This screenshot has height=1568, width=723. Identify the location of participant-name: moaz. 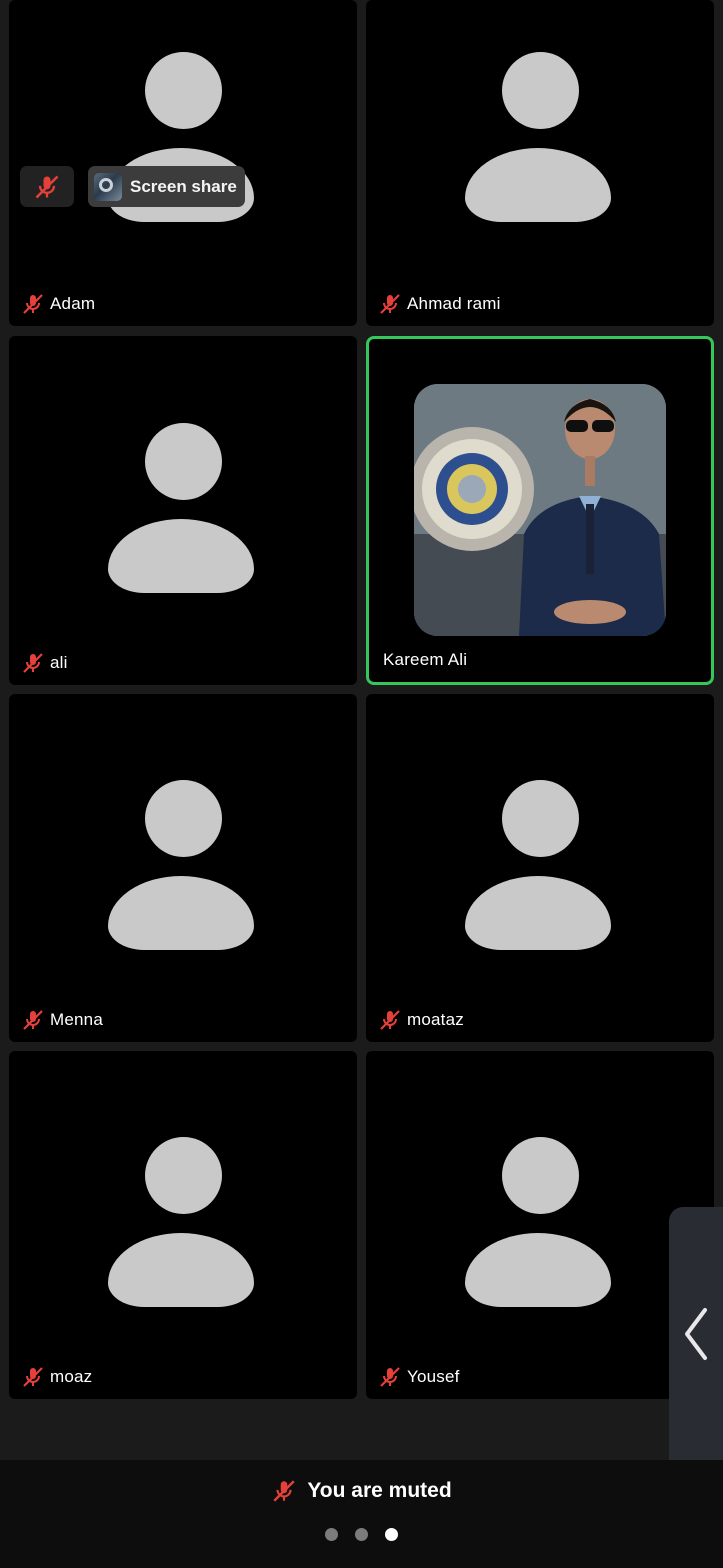
(71, 1376).